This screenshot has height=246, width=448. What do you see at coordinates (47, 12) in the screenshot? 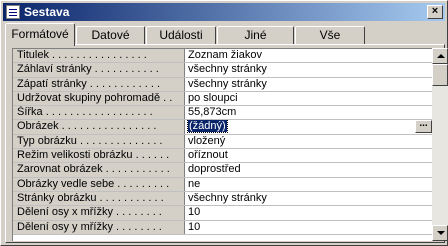
I see `window-title: Sestava` at bounding box center [47, 12].